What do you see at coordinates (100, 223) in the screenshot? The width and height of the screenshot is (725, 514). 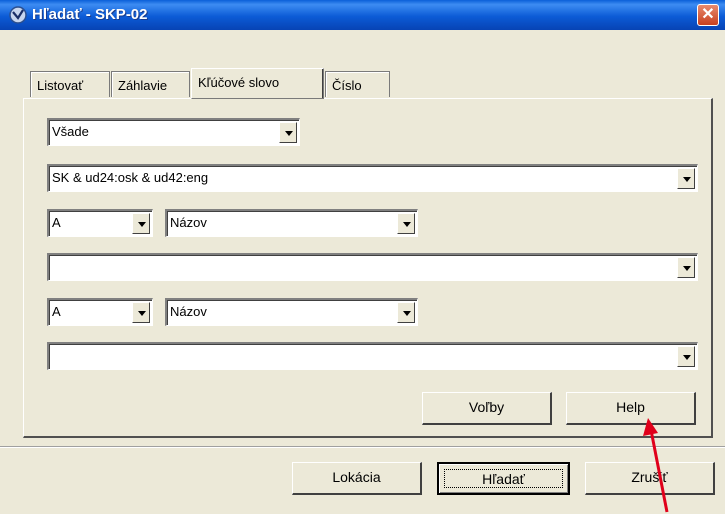 I see `operator-select-1: A` at bounding box center [100, 223].